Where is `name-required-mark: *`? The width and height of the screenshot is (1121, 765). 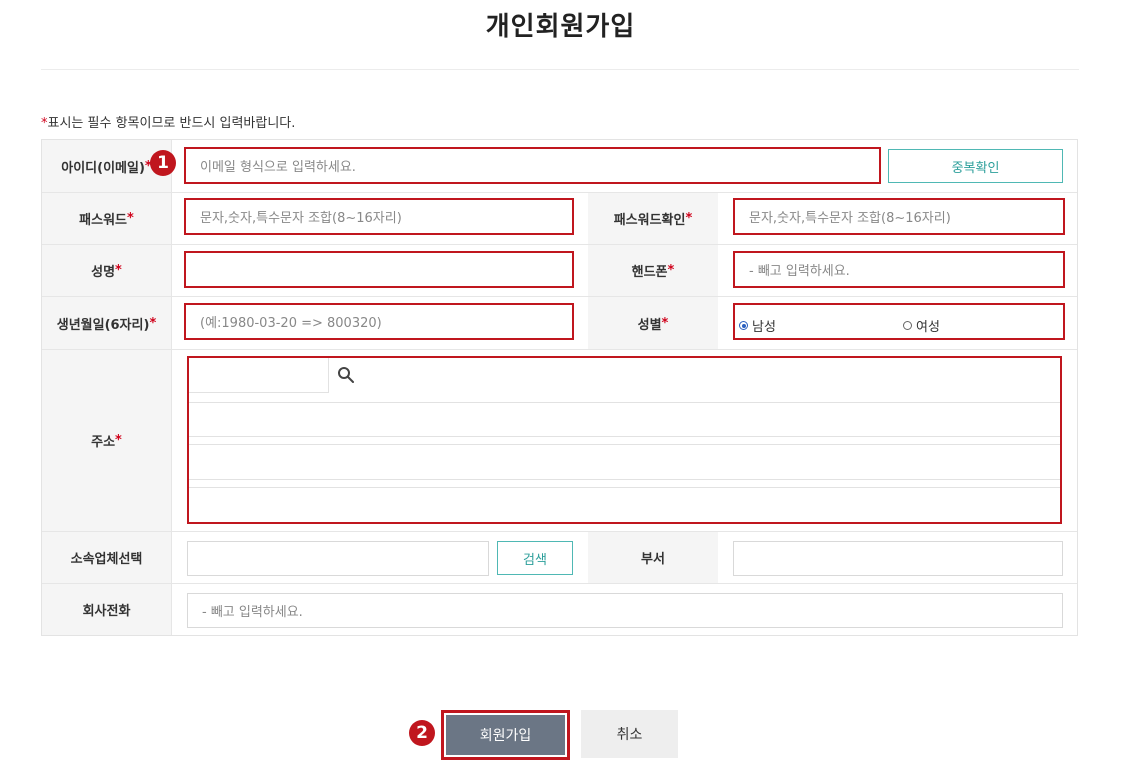
name-required-mark: * is located at coordinates (118, 270).